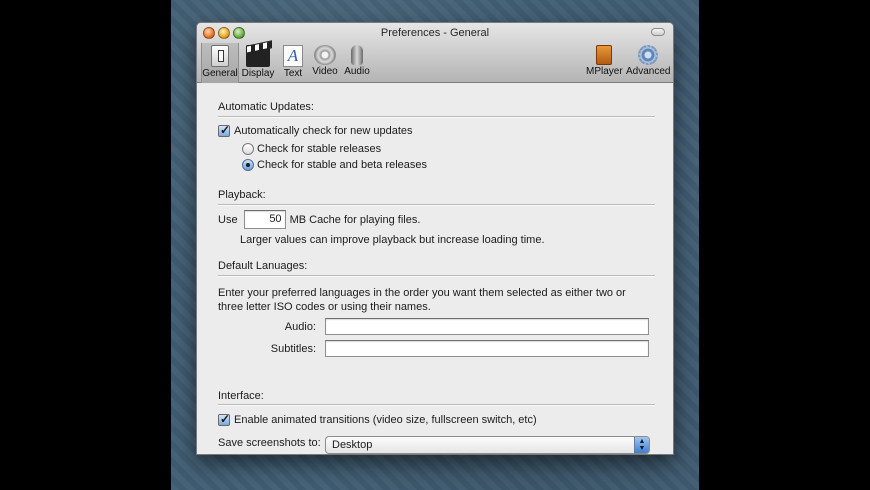  Describe the element at coordinates (648, 71) in the screenshot. I see `tab-advanced-label: Advanced` at that location.